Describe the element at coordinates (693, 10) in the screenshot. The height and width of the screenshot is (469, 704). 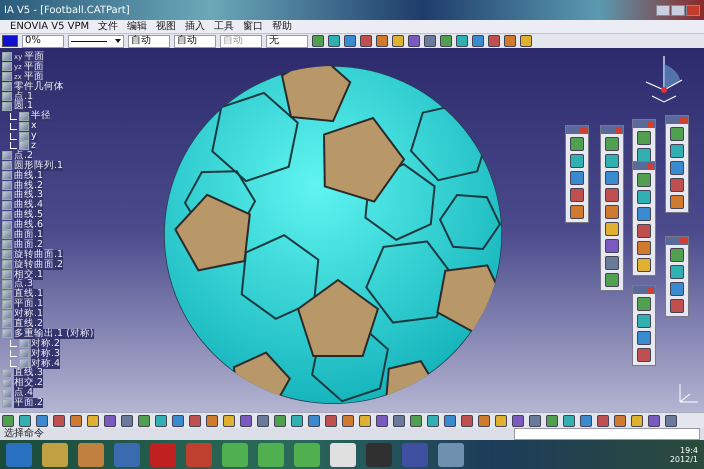
I see `close-button` at that location.